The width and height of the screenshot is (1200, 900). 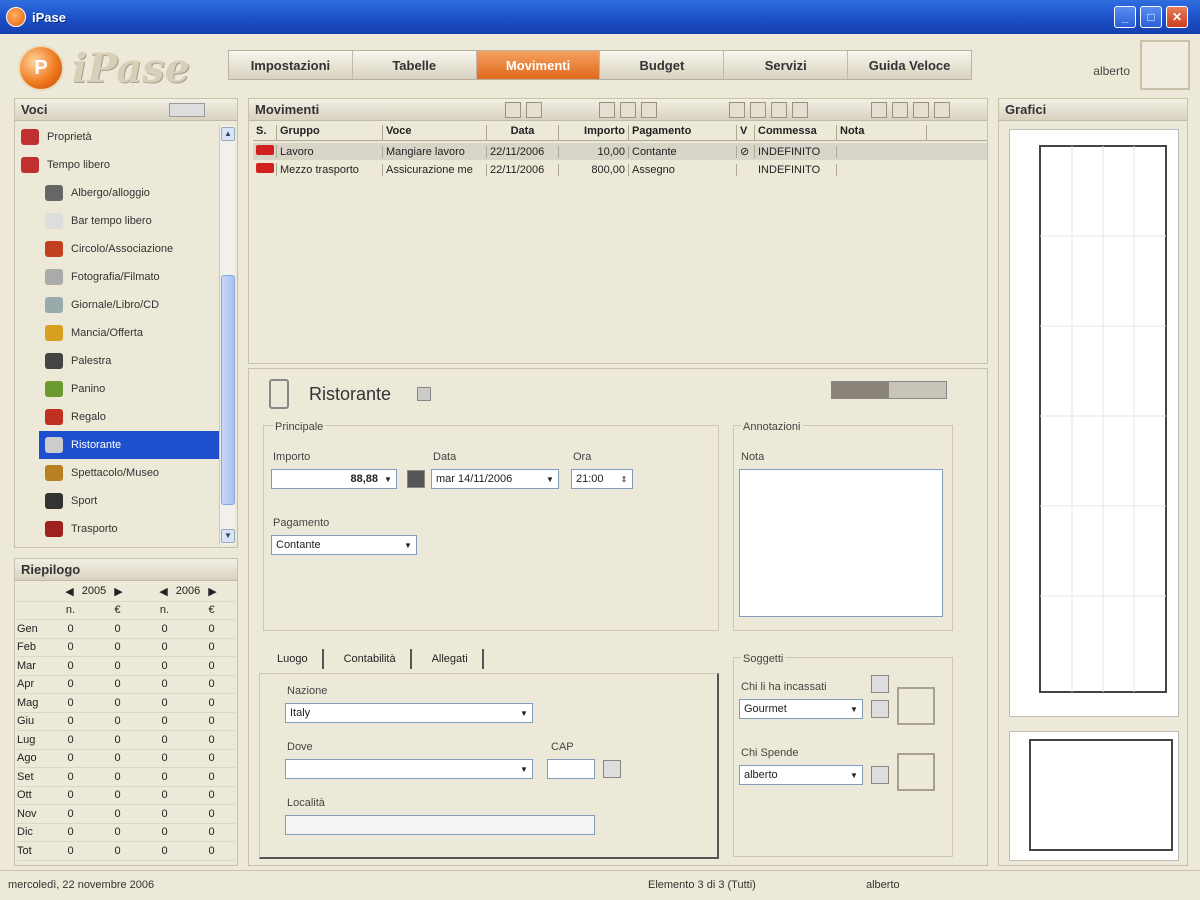 I want to click on sidebar-item-tempo-libero: Tempo libero, so click(x=117, y=165).